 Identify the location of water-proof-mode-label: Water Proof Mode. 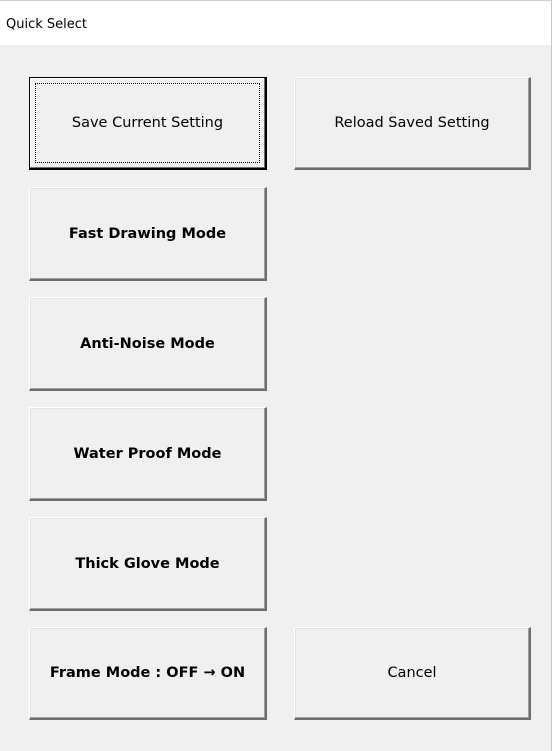
(147, 453).